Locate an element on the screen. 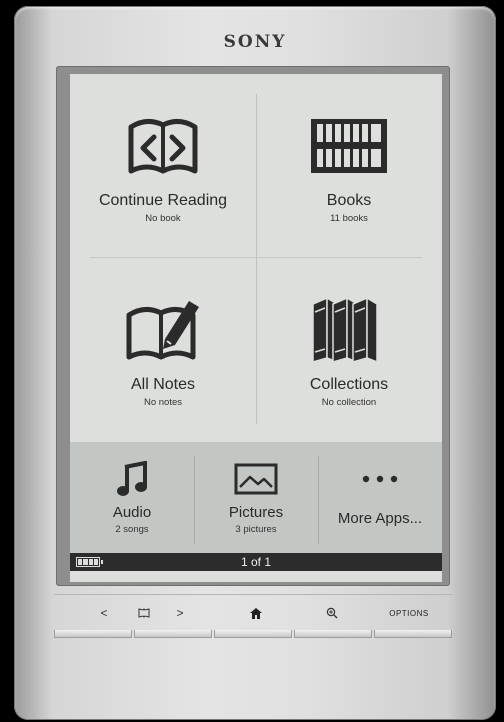  tile-label: Books is located at coordinates (349, 200).